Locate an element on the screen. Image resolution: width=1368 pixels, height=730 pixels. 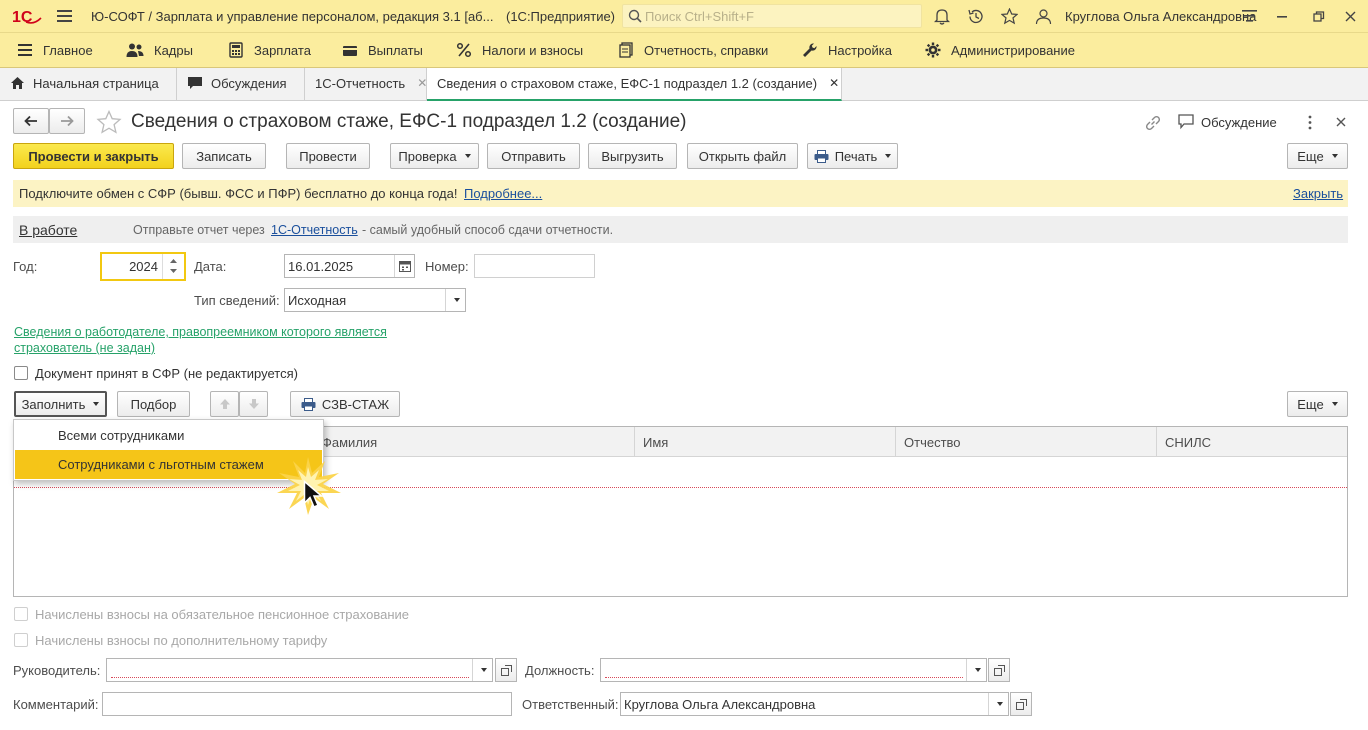
responsible-dropdown-button is located at coordinates (998, 704).